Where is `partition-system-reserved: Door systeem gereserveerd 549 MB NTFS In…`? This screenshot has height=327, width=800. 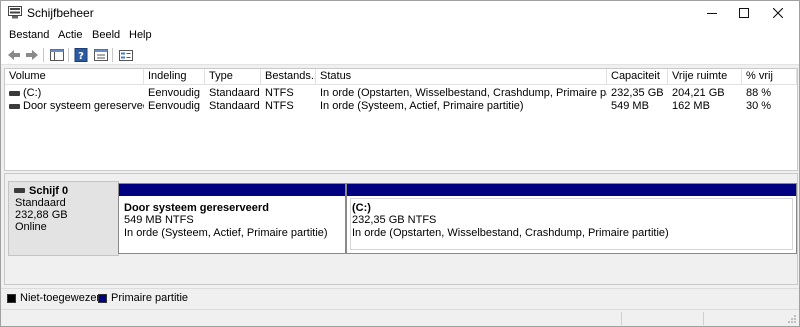
partition-system-reserved: Door systeem gereserveerd 549 MB NTFS In… is located at coordinates (232, 218).